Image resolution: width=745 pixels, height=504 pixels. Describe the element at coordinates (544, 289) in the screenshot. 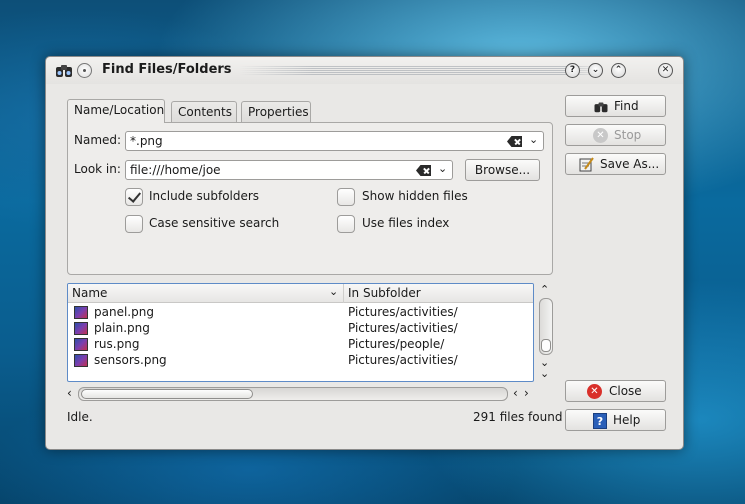

I see `scroll-up-icon: ⌃` at that location.